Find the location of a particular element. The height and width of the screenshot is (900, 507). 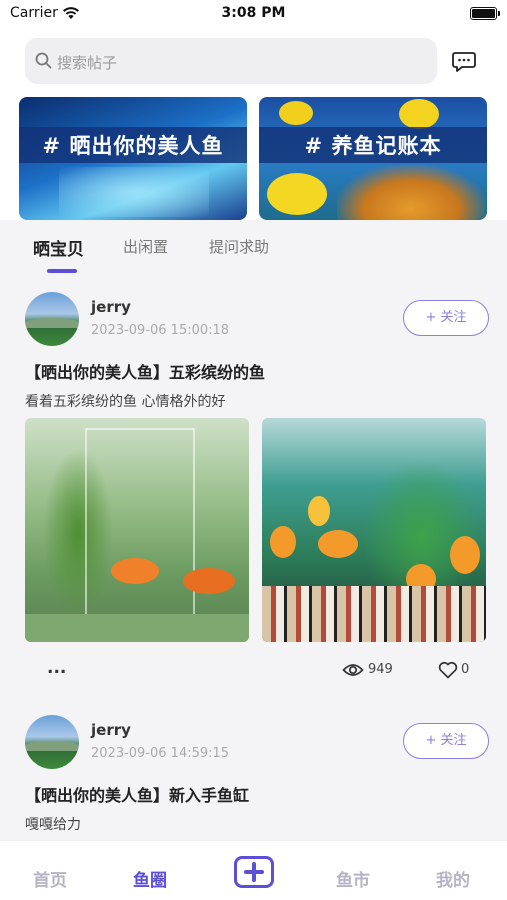

post-footer: ... 949 0 is located at coordinates (253, 671).